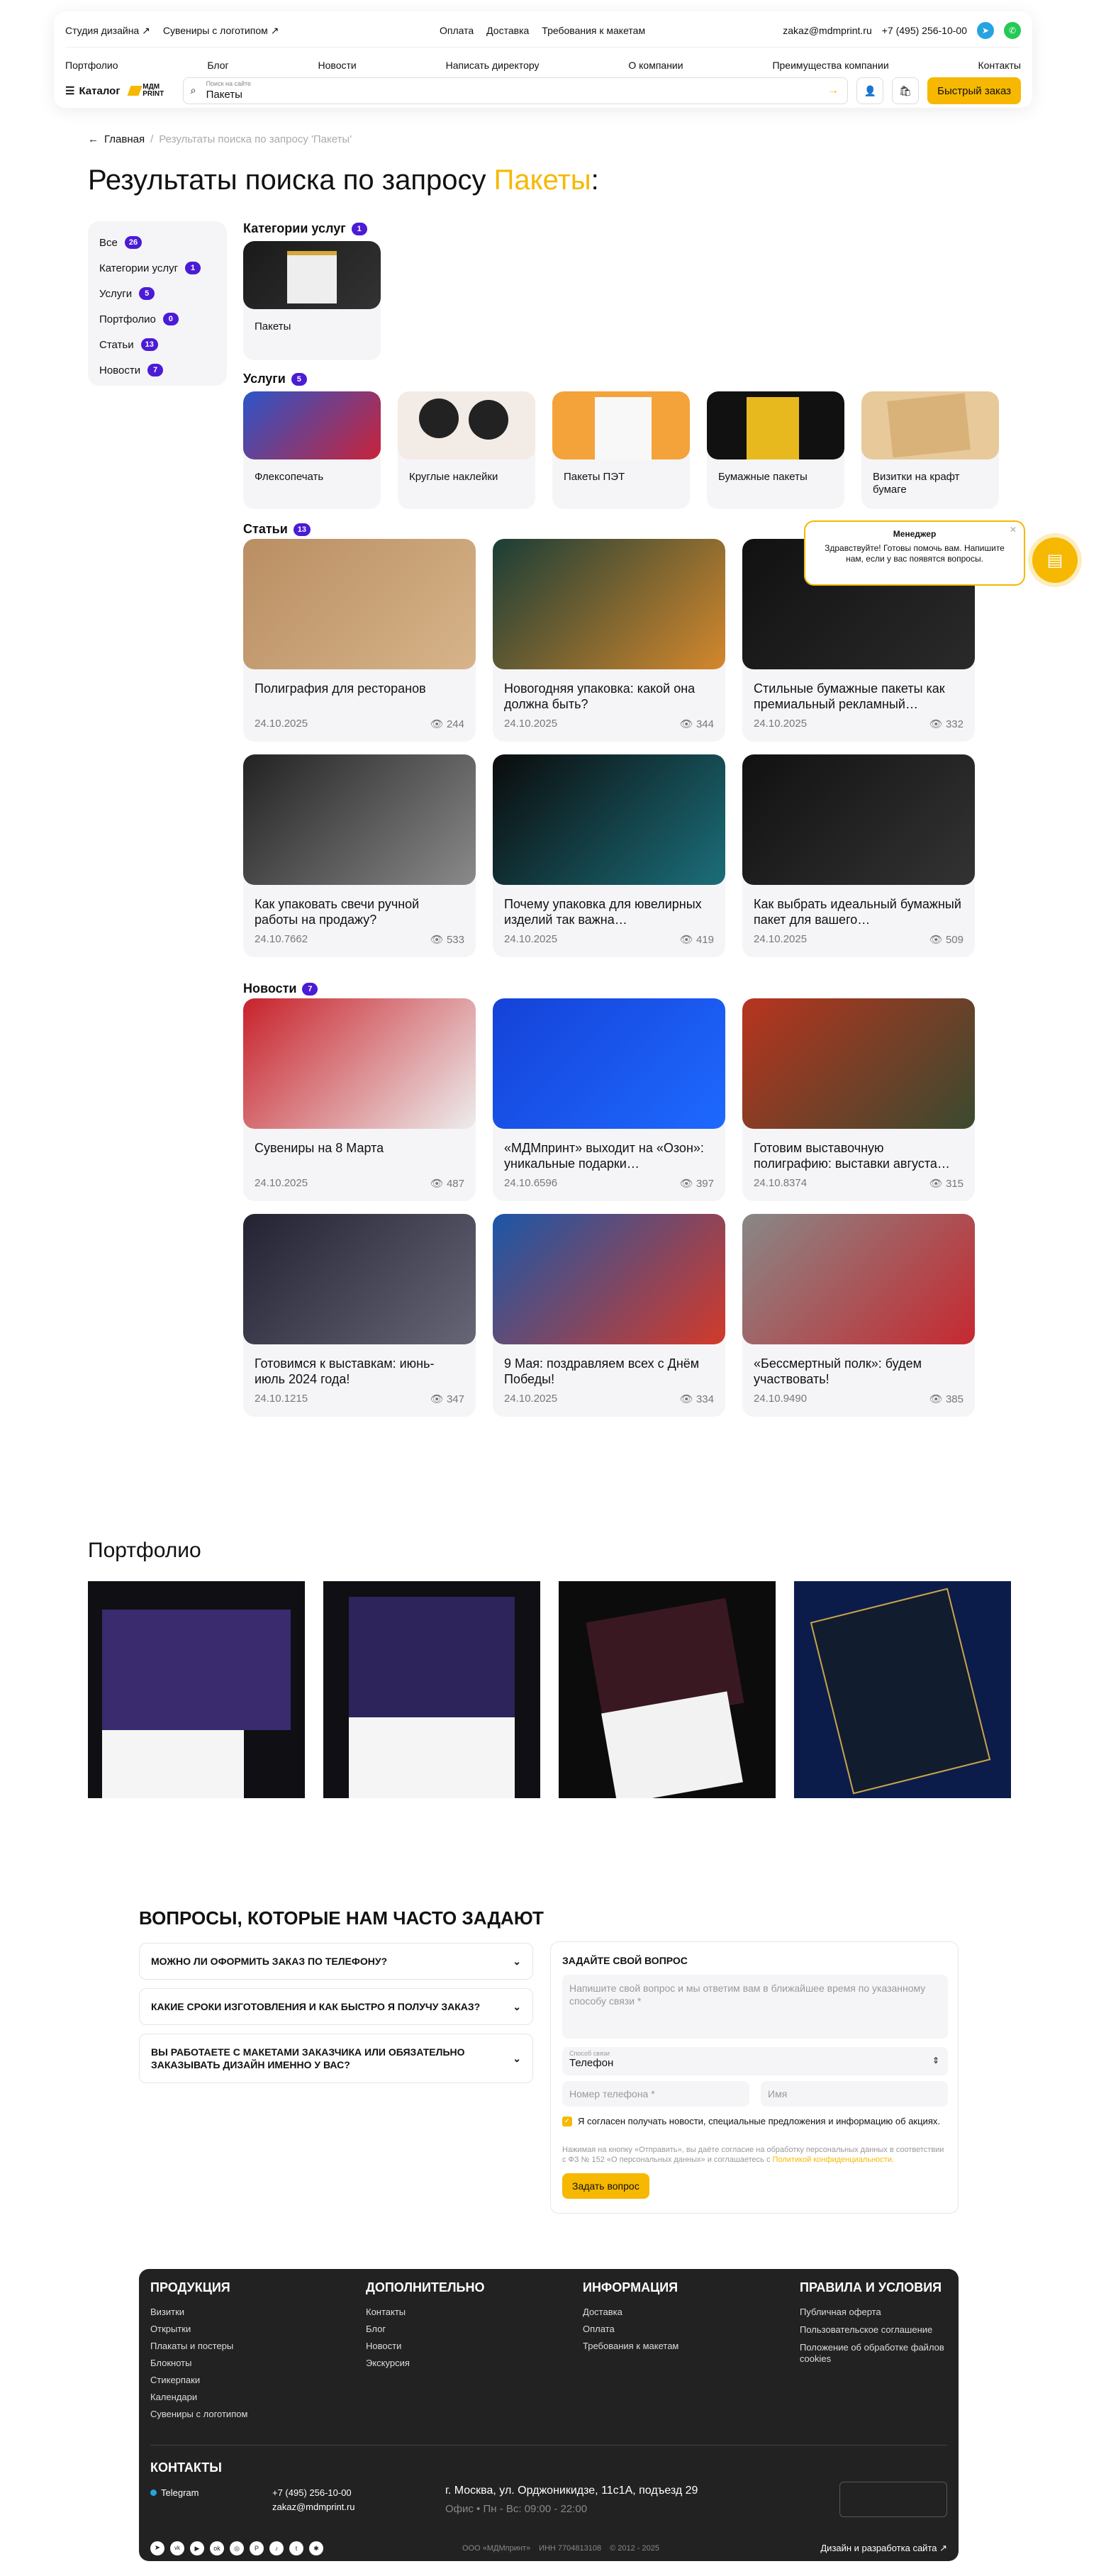 The height and width of the screenshot is (2576, 1106). What do you see at coordinates (755, 2061) in the screenshot?
I see `contact-method-select: Способ связи Телефон ⇕` at bounding box center [755, 2061].